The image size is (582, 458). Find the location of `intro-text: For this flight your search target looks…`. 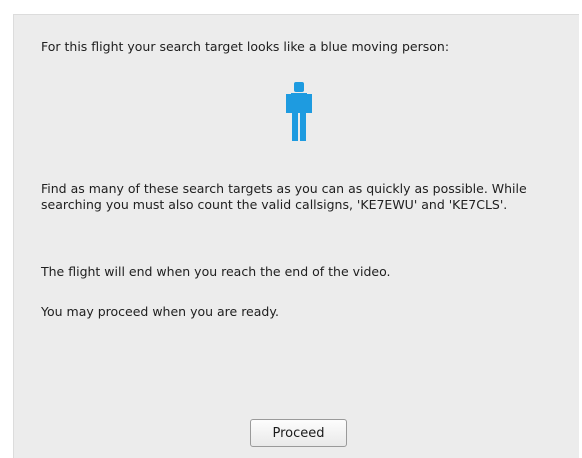

intro-text: For this flight your search target looks… is located at coordinates (245, 46).